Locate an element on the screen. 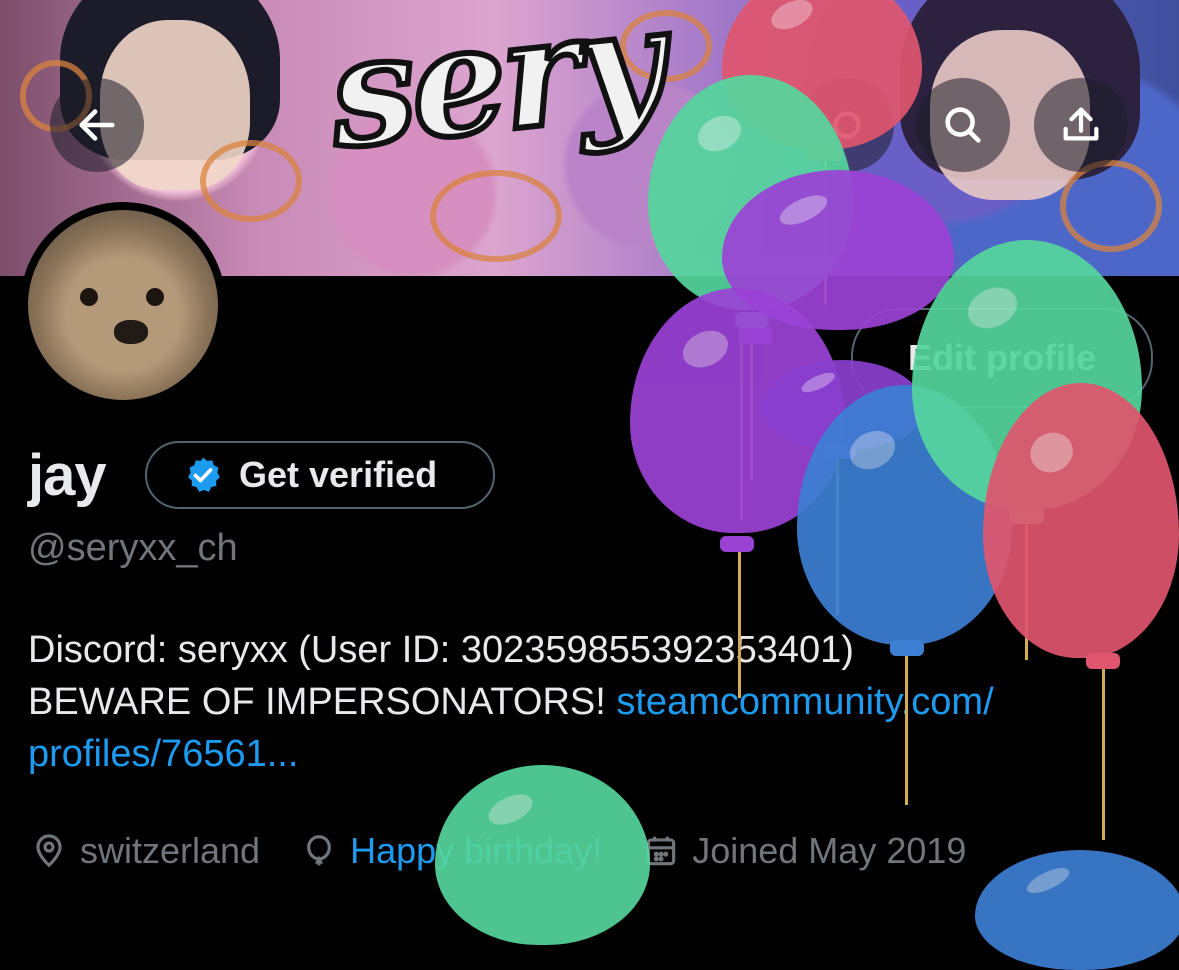 This screenshot has width=1179, height=970. share-upload-icon is located at coordinates (1081, 124).